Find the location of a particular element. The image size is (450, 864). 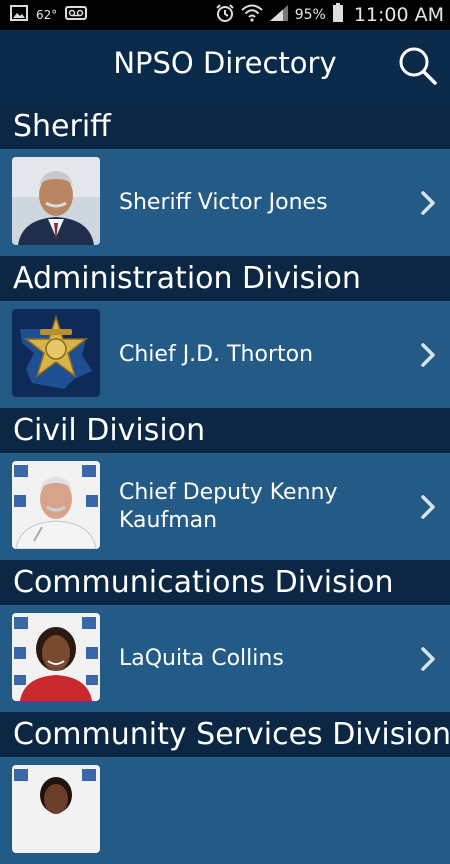

row-name: LaQuita Collins is located at coordinates (201, 658).